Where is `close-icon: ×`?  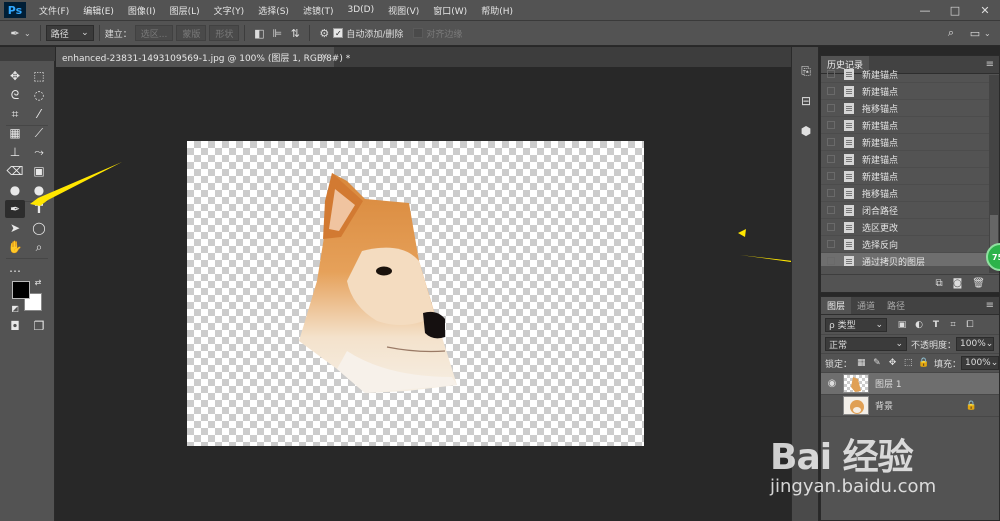
close-icon: × is located at coordinates (324, 57).